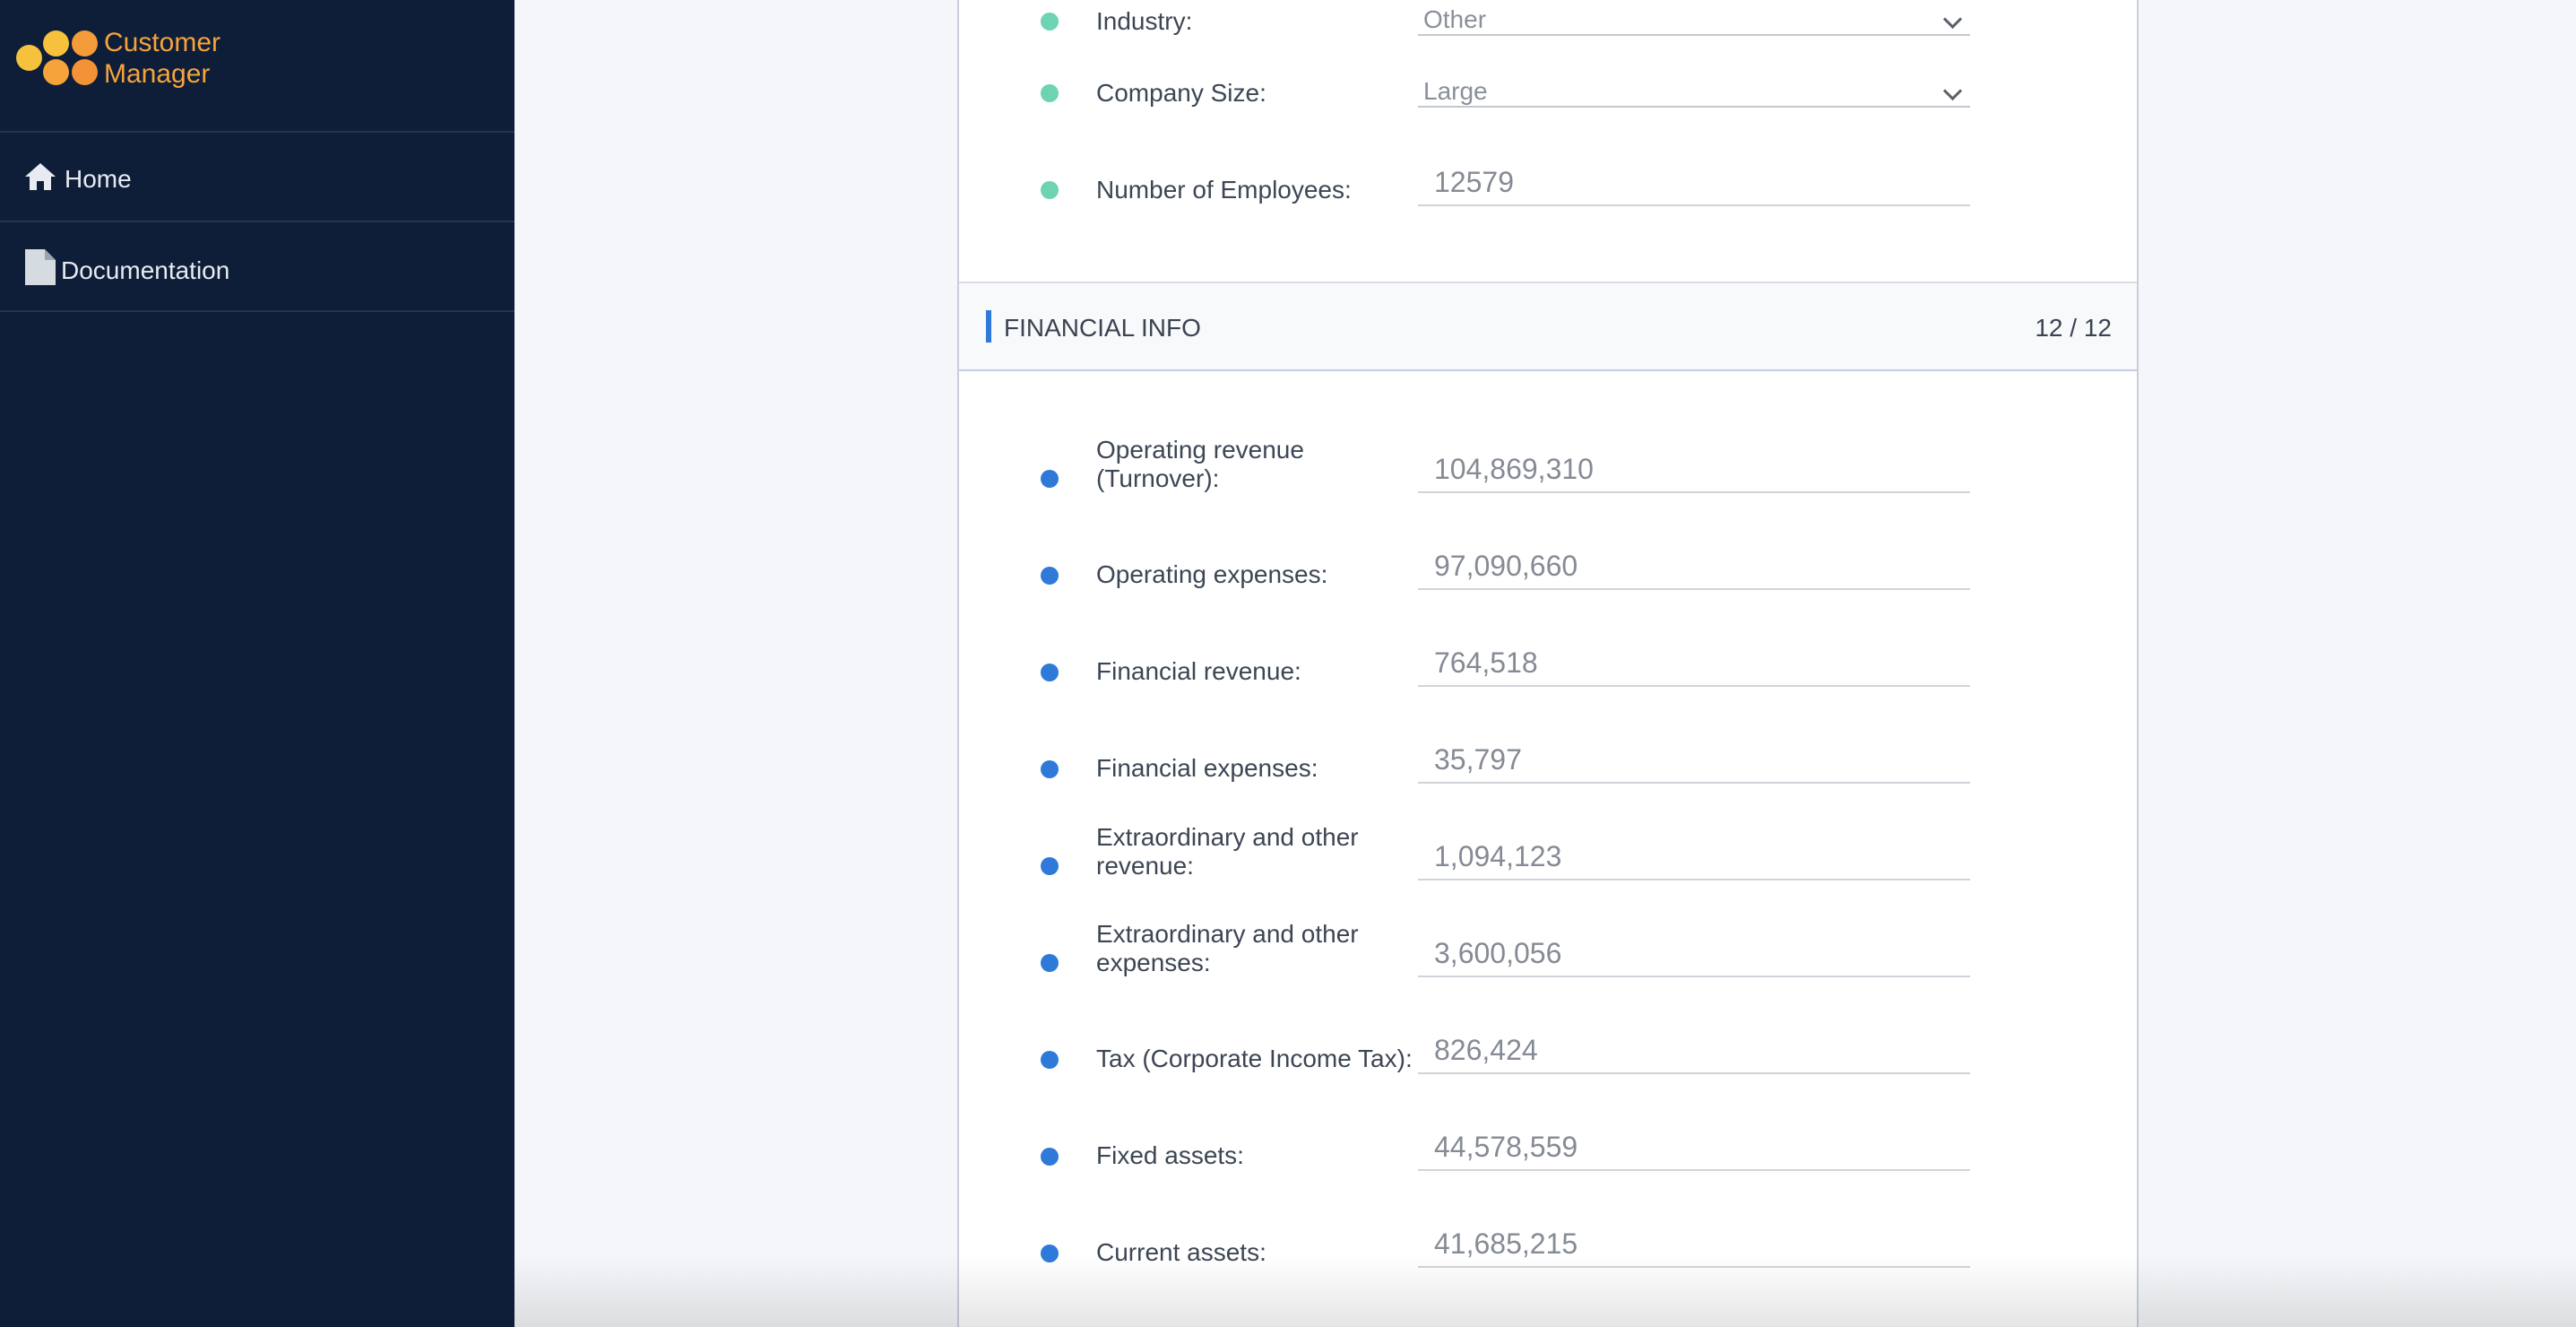  Describe the element at coordinates (193, 59) in the screenshot. I see `brand-name: Customer Manager` at that location.